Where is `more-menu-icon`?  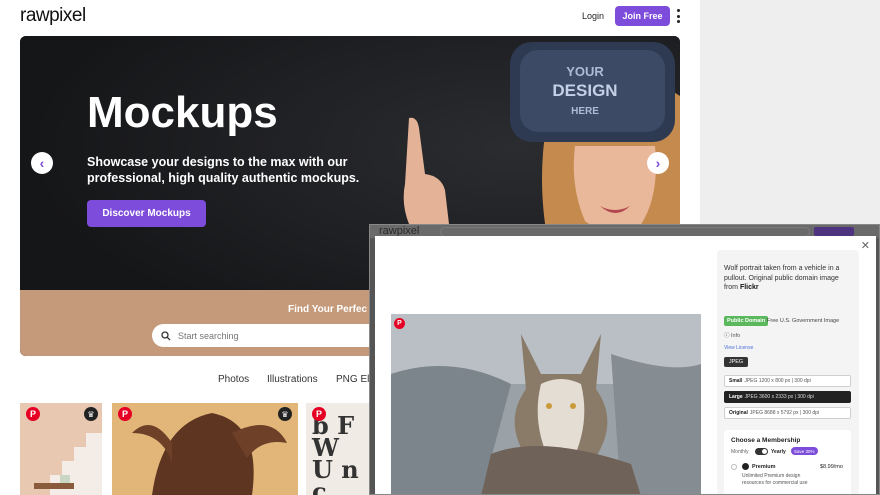
more-menu-icon is located at coordinates (678, 16).